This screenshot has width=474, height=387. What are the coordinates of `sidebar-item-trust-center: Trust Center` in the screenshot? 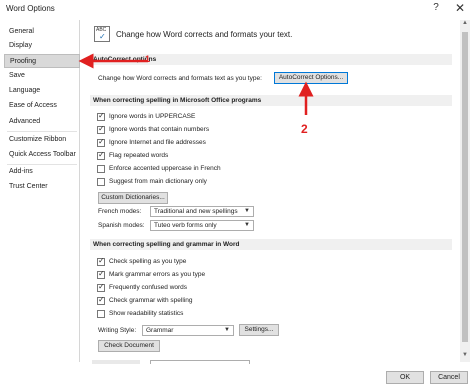 It's located at (42, 187).